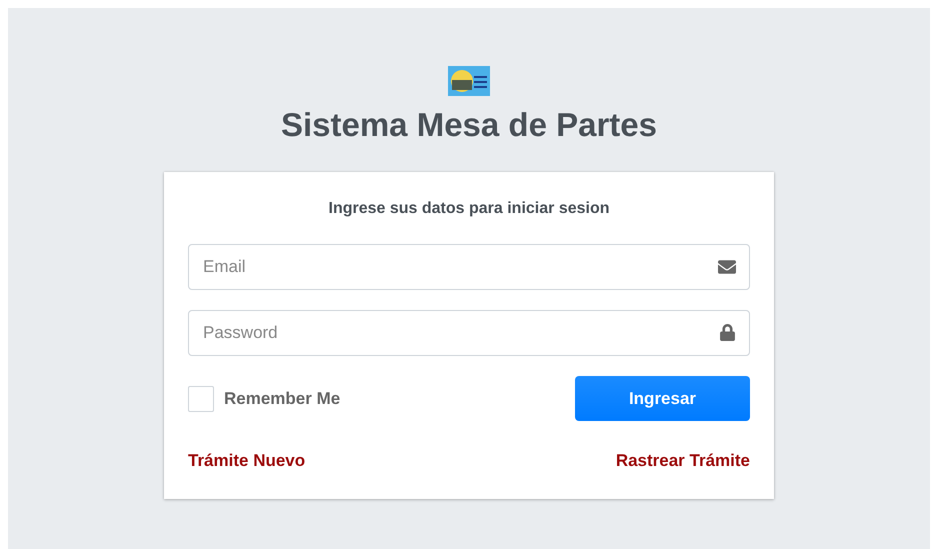  Describe the element at coordinates (469, 81) in the screenshot. I see `logo-icon` at that location.